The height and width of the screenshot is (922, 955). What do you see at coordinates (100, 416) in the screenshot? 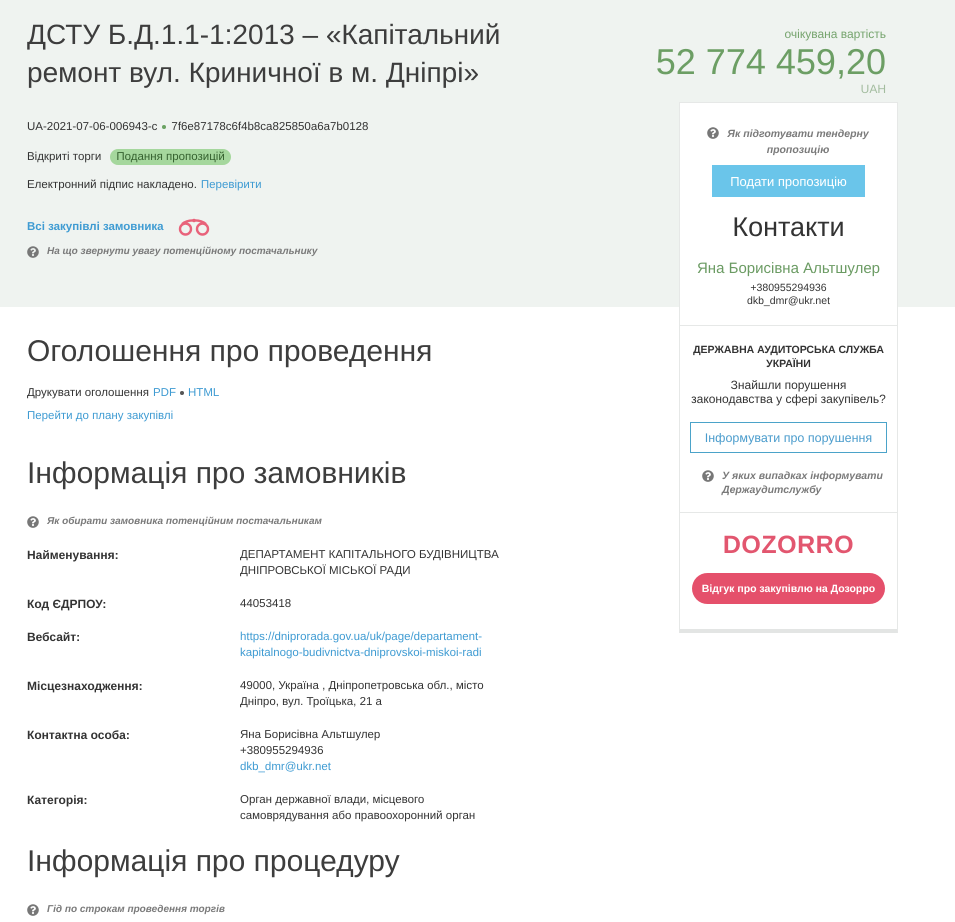
I see `plan-link: Перейти до плану закупівлі` at bounding box center [100, 416].